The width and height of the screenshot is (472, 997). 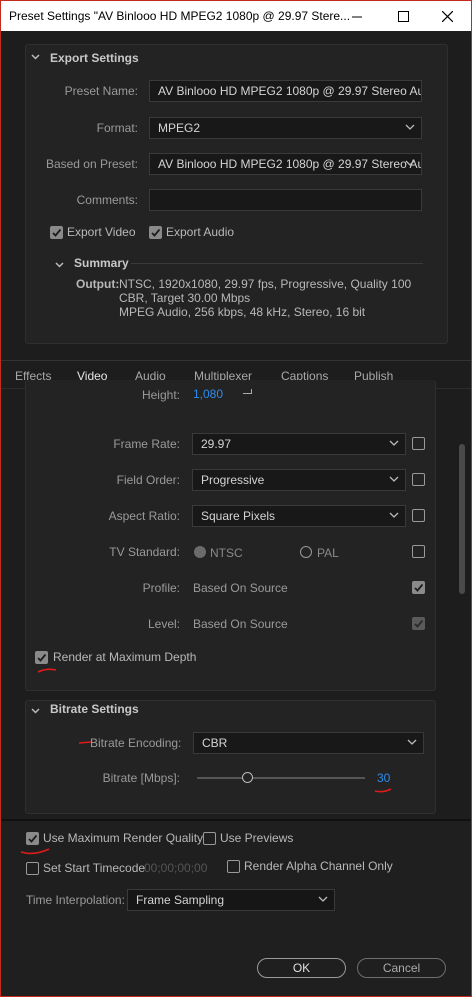 What do you see at coordinates (247, 391) in the screenshot?
I see `link-bracket-icon` at bounding box center [247, 391].